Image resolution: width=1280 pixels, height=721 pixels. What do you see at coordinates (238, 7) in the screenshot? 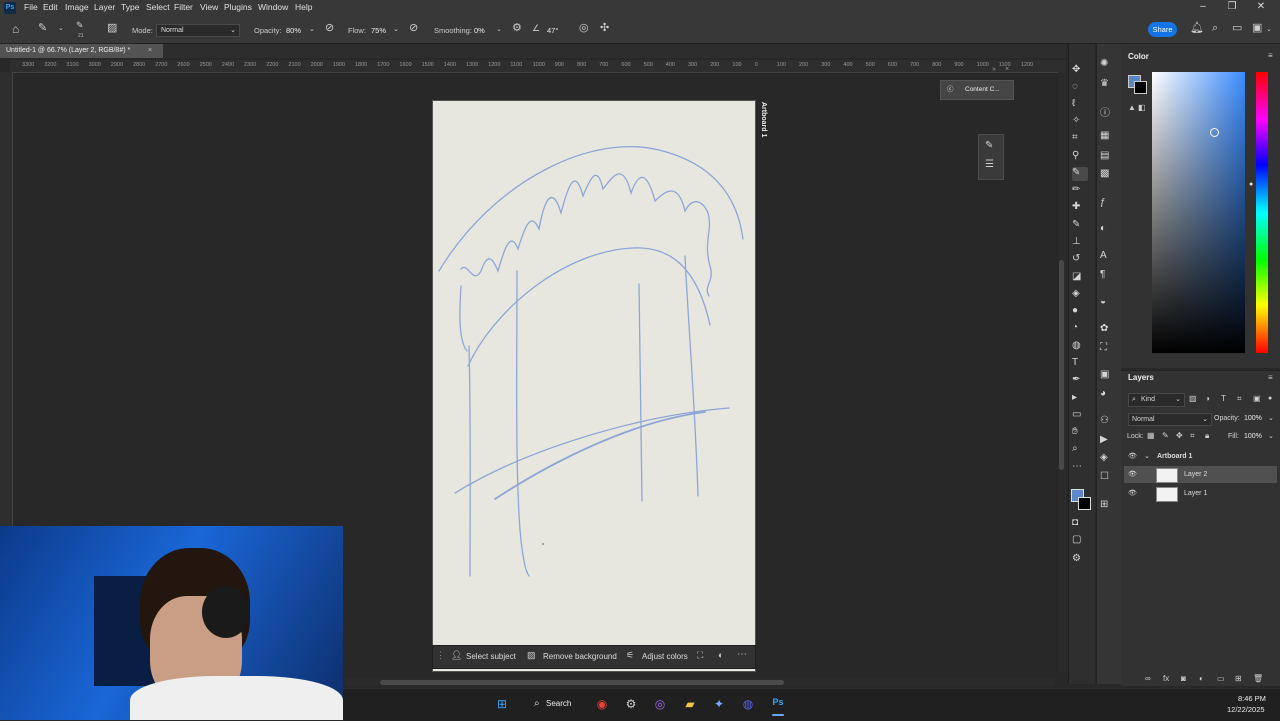
I see `menu-plugins: Plugins` at bounding box center [238, 7].